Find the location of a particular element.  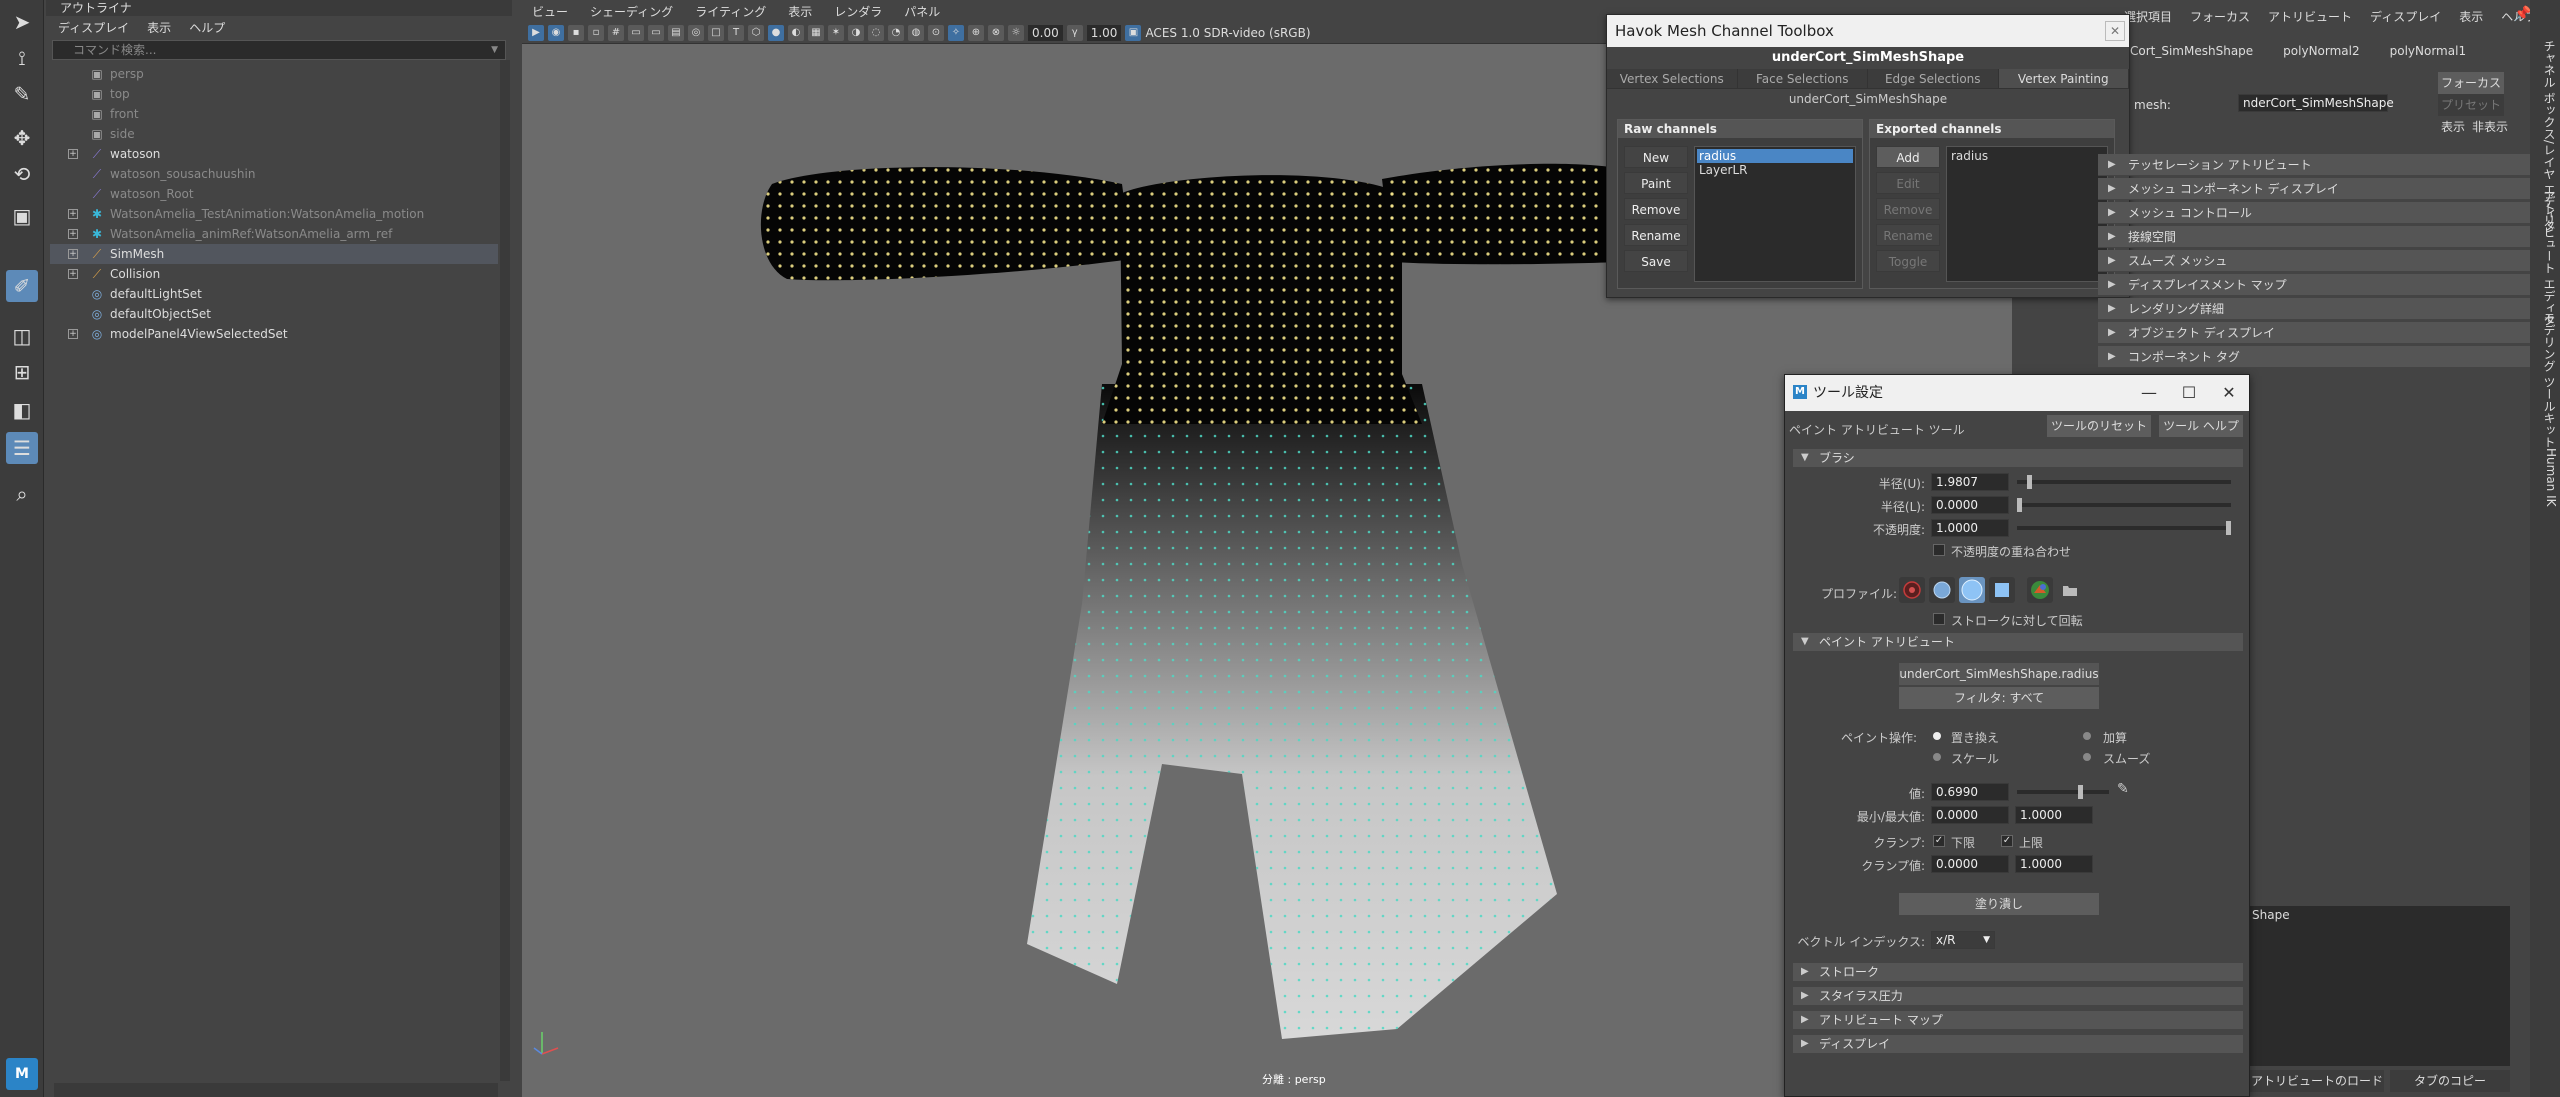

exported-rename-button: Rename is located at coordinates (1908, 235).